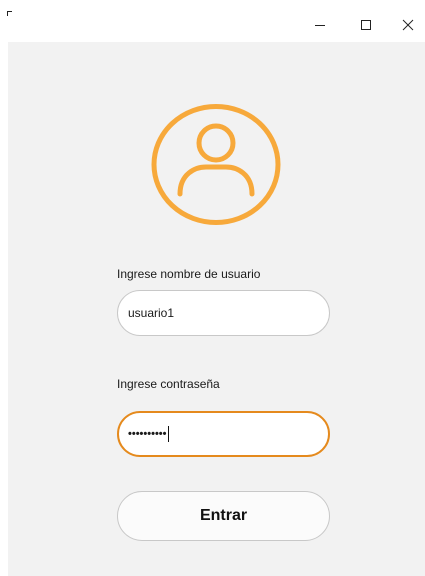  Describe the element at coordinates (216, 164) in the screenshot. I see `user-profile-icon` at that location.